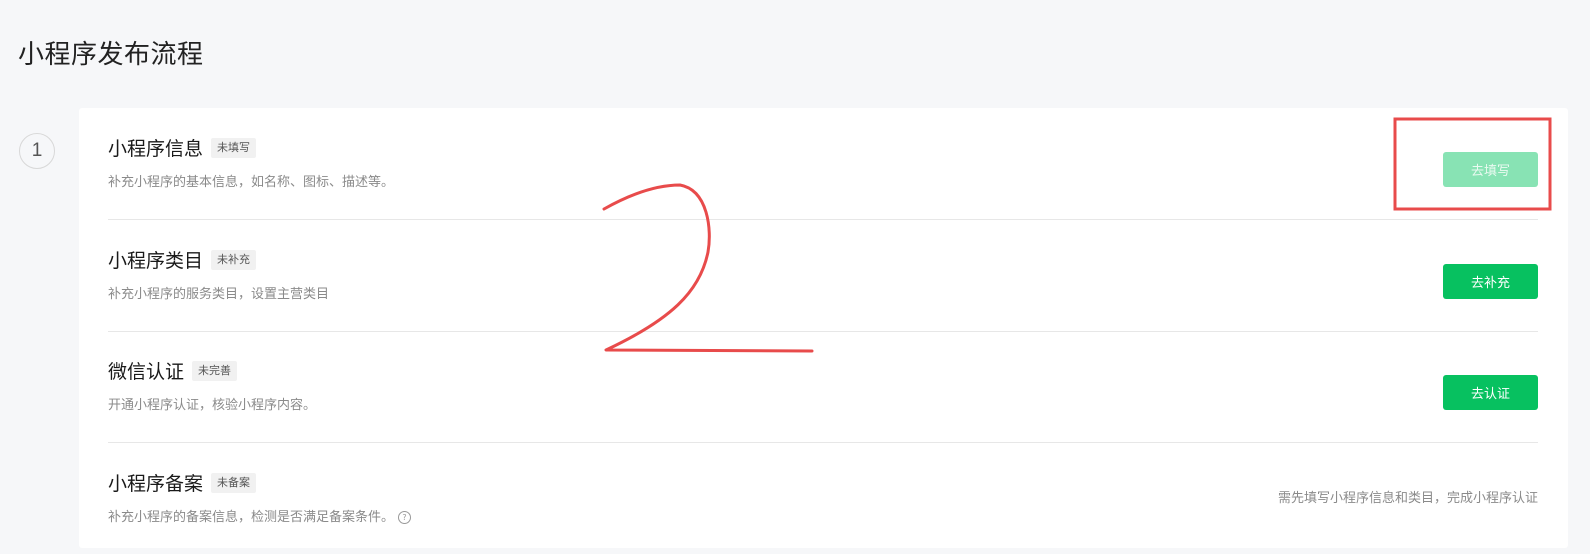  What do you see at coordinates (215, 370) in the screenshot?
I see `status-badge: 未完善` at bounding box center [215, 370].